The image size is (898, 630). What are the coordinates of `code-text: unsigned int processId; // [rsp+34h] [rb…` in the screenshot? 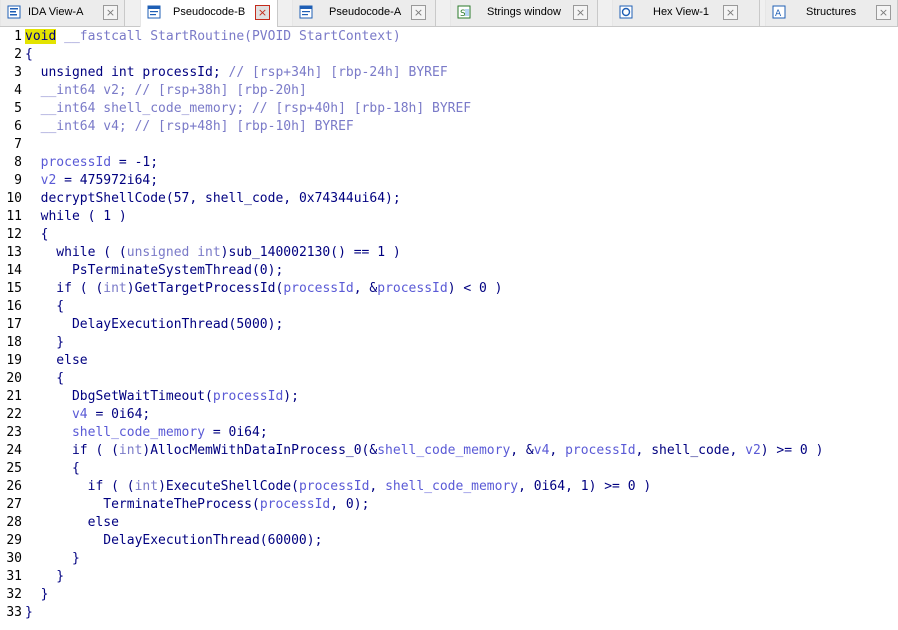 It's located at (236, 73).